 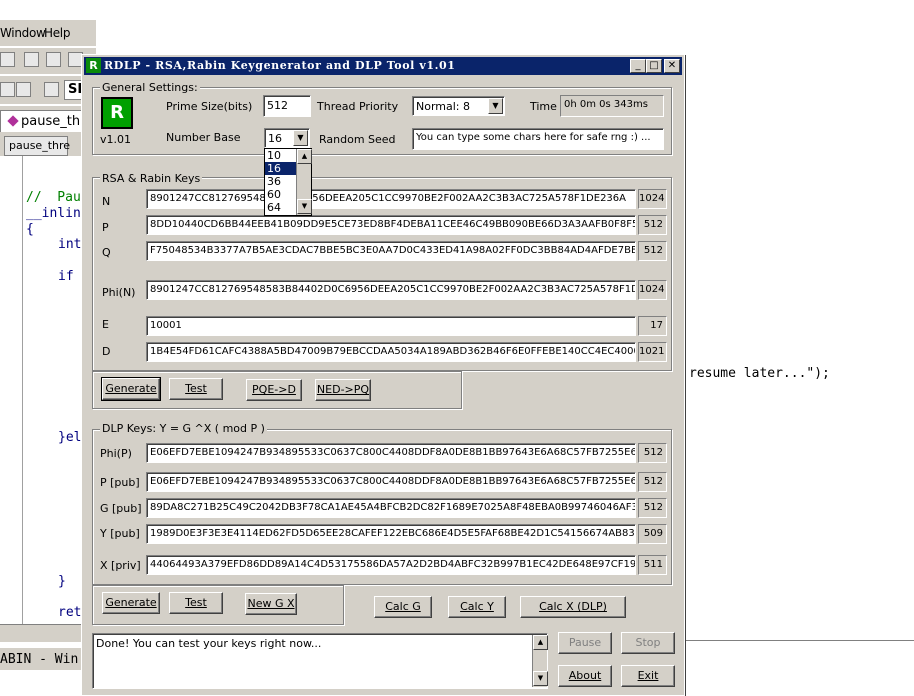 What do you see at coordinates (51, 121) in the screenshot?
I see `function-combo-label: pause_th` at bounding box center [51, 121].